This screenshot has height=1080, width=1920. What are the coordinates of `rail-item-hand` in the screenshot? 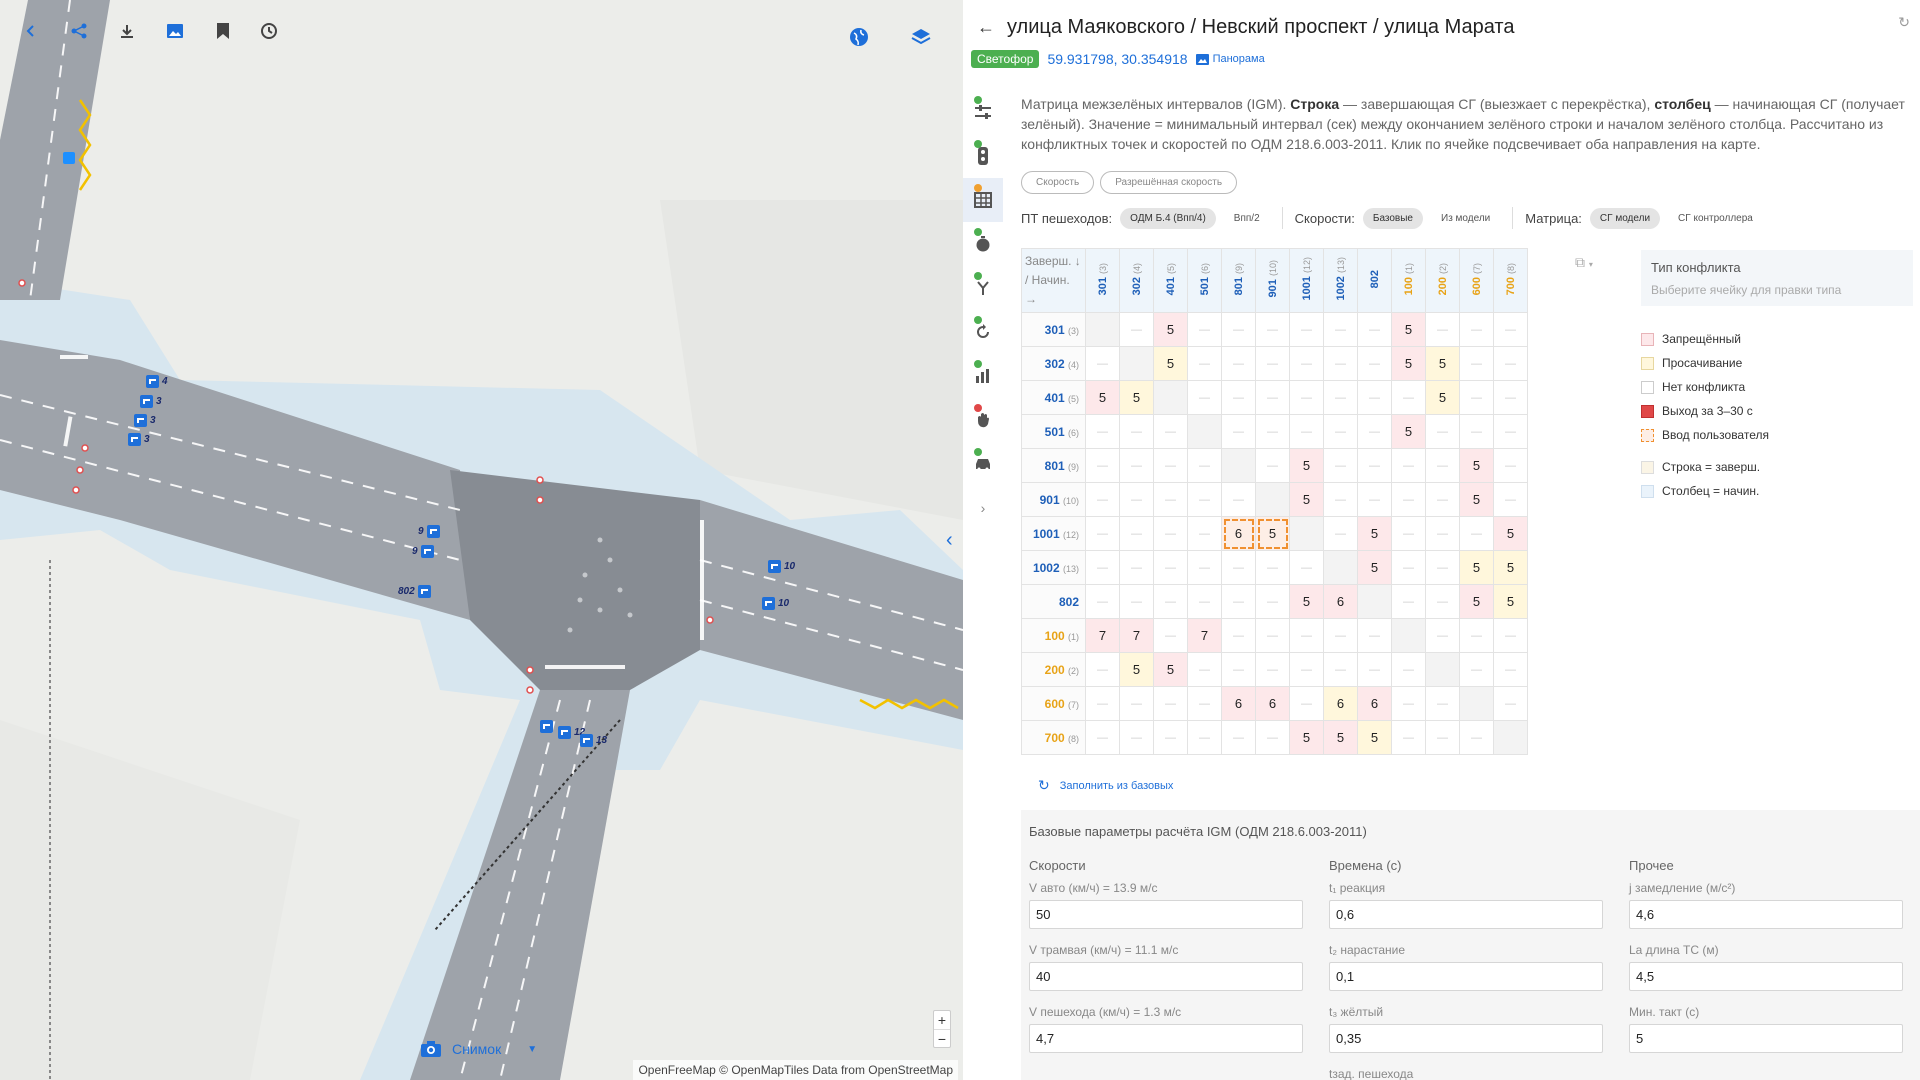 It's located at (983, 420).